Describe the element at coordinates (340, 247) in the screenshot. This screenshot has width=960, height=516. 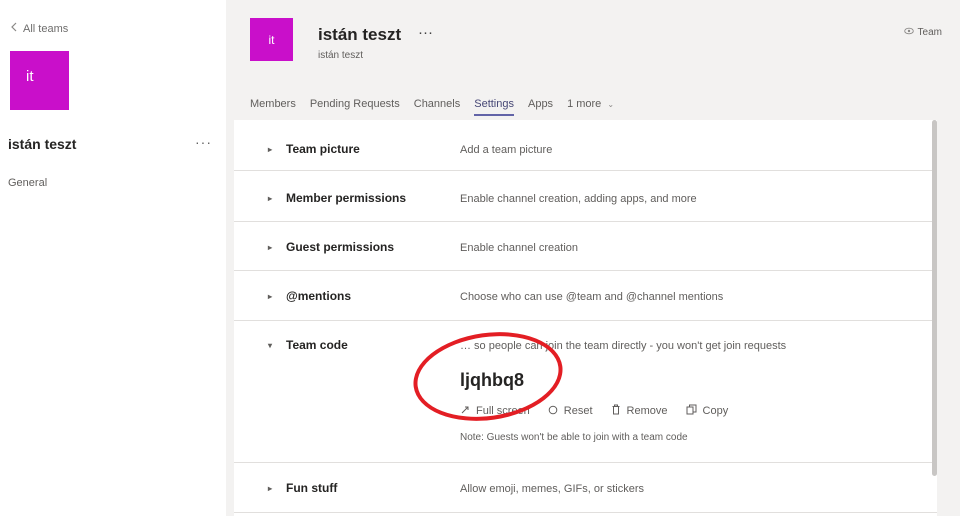
I see `settings-row-title-text: Guest permissions` at that location.